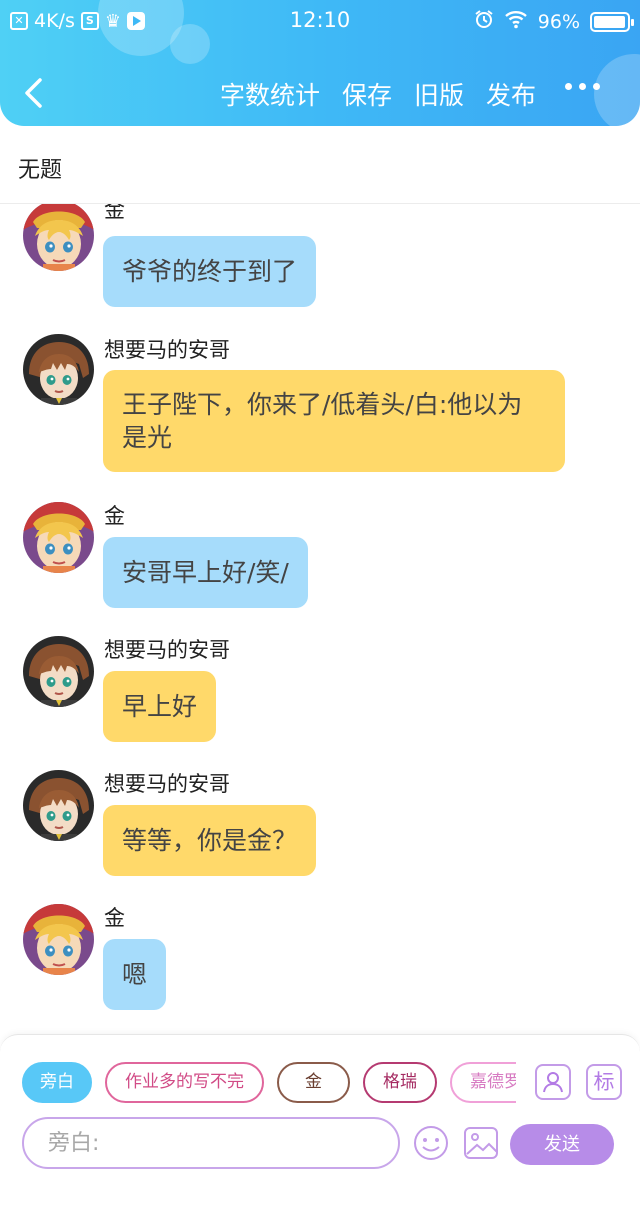 The width and height of the screenshot is (640, 1205). Describe the element at coordinates (334, 421) in the screenshot. I see `message-bubble: 王子陛下，你来了/低着头/白:他以为是光` at that location.